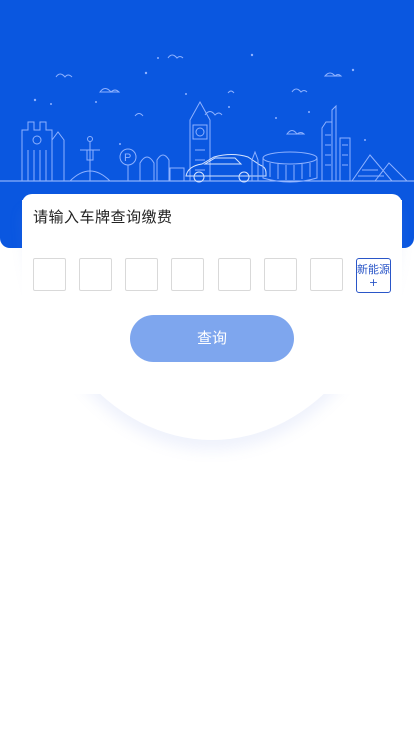 Image resolution: width=414 pixels, height=736 pixels. I want to click on query-button: 查询, so click(212, 338).